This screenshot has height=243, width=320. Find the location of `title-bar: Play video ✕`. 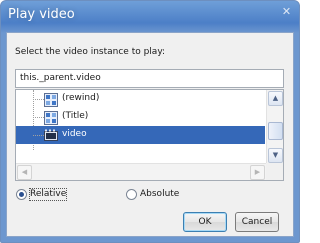

title-bar: Play video ✕ is located at coordinates (150, 16).